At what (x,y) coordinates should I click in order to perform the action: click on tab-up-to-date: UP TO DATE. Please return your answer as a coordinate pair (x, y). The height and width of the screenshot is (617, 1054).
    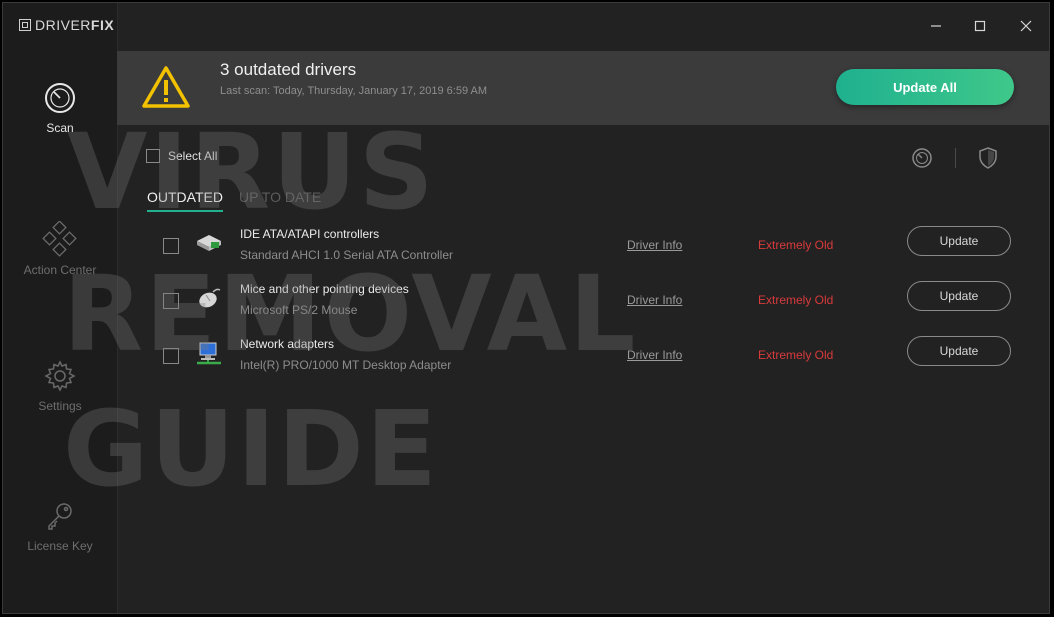
    Looking at the image, I should click on (280, 200).